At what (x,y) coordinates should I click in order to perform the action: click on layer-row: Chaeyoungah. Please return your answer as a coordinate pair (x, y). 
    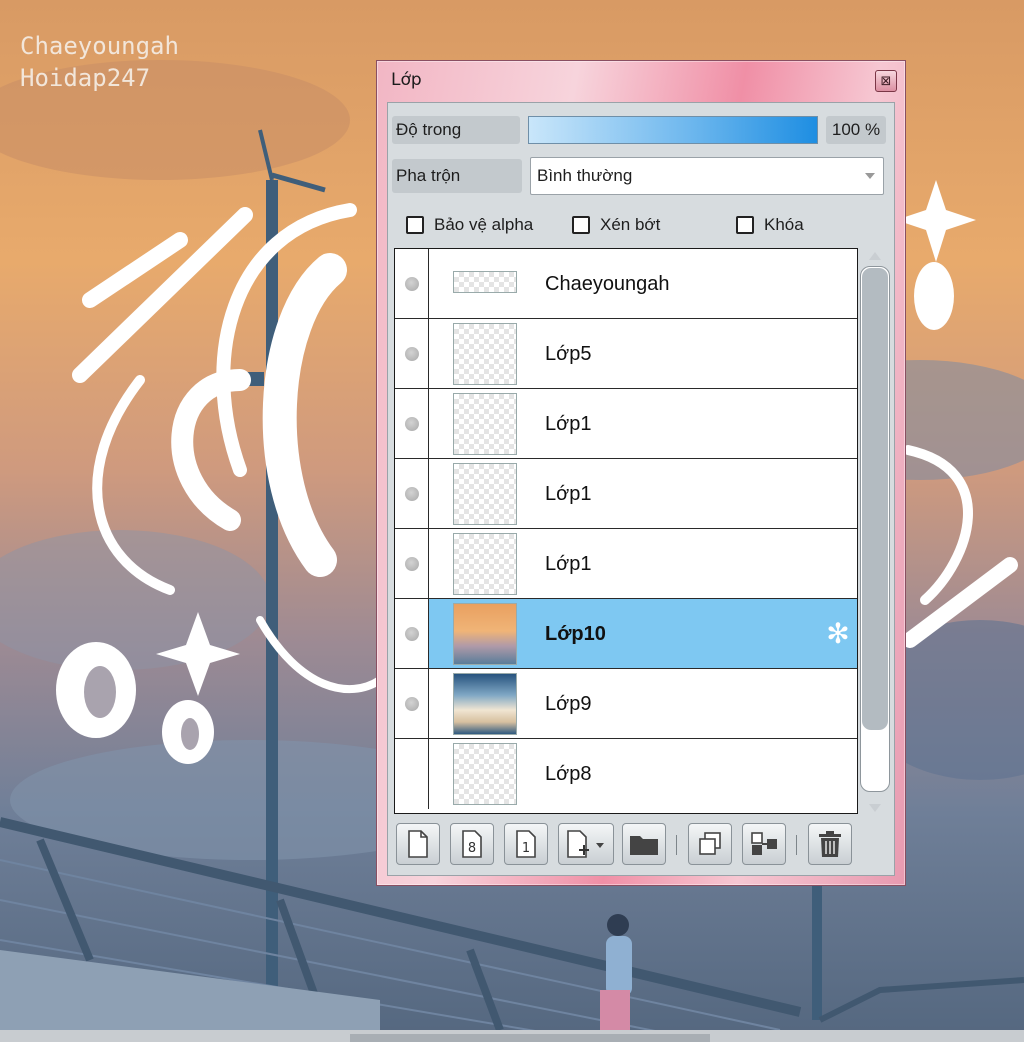
    Looking at the image, I should click on (626, 284).